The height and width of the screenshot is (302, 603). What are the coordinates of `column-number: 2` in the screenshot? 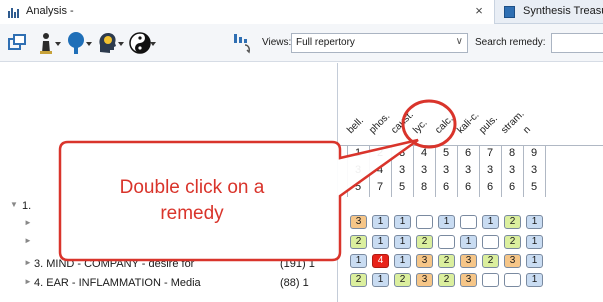 It's located at (380, 153).